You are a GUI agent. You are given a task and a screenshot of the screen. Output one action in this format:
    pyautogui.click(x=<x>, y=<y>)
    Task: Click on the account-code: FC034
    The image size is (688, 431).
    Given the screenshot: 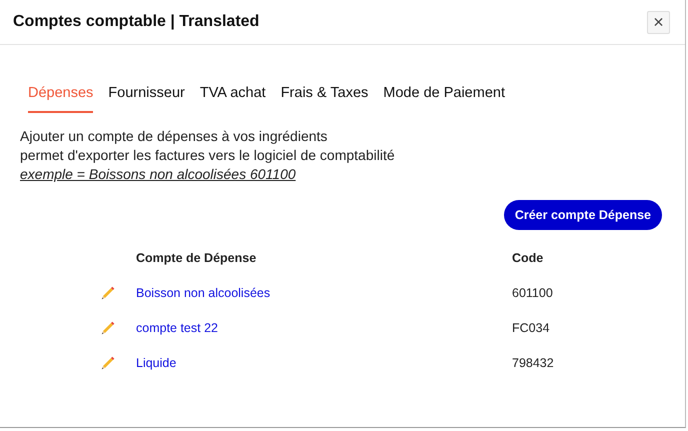 What is the action you would take?
    pyautogui.click(x=531, y=327)
    